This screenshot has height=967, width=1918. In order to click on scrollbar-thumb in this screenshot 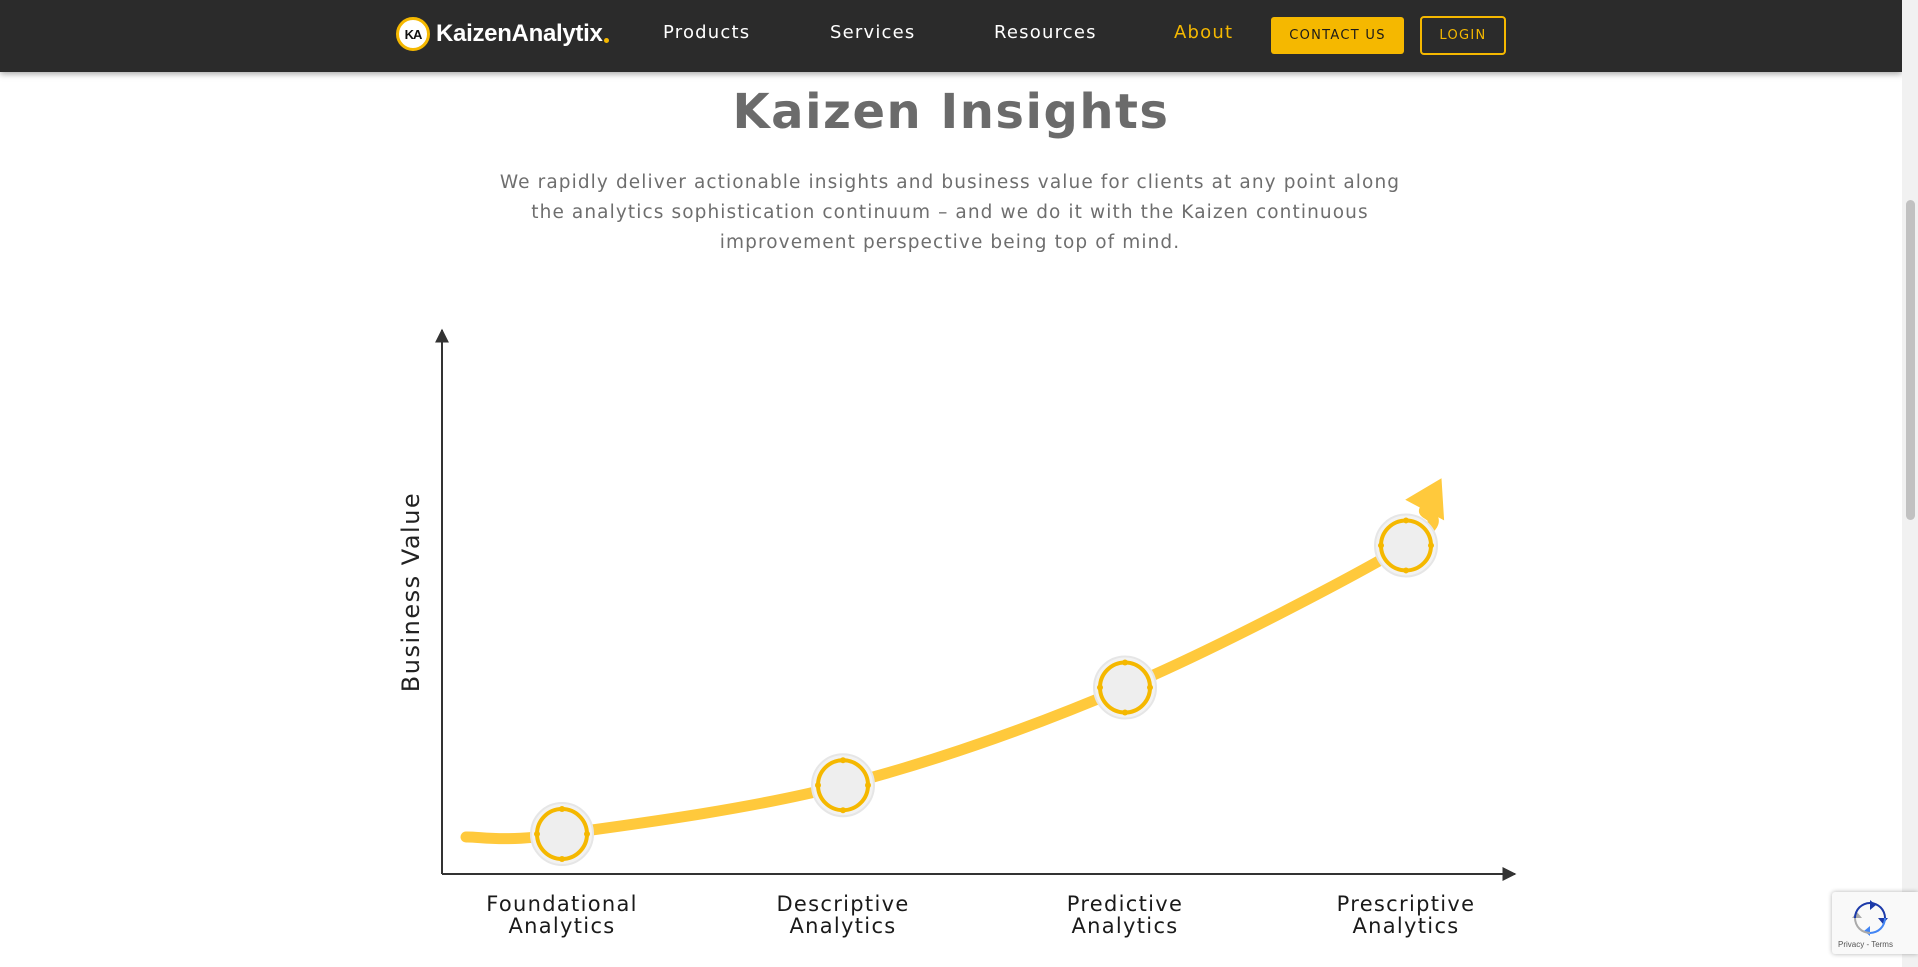, I will do `click(1910, 360)`.